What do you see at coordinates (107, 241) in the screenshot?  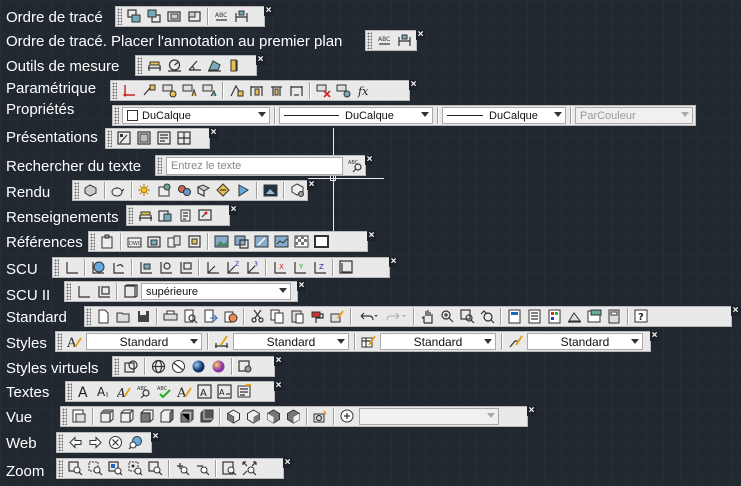 I see `external-references-icon` at bounding box center [107, 241].